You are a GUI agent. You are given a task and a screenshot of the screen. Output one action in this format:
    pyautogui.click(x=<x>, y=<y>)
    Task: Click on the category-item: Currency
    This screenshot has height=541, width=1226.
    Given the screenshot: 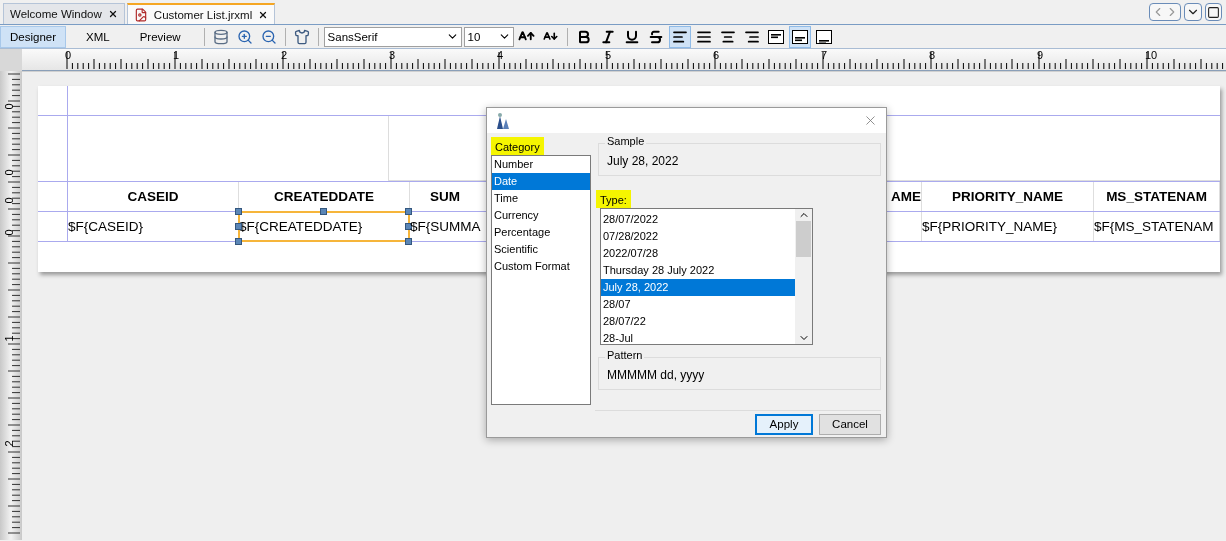 What is the action you would take?
    pyautogui.click(x=541, y=216)
    